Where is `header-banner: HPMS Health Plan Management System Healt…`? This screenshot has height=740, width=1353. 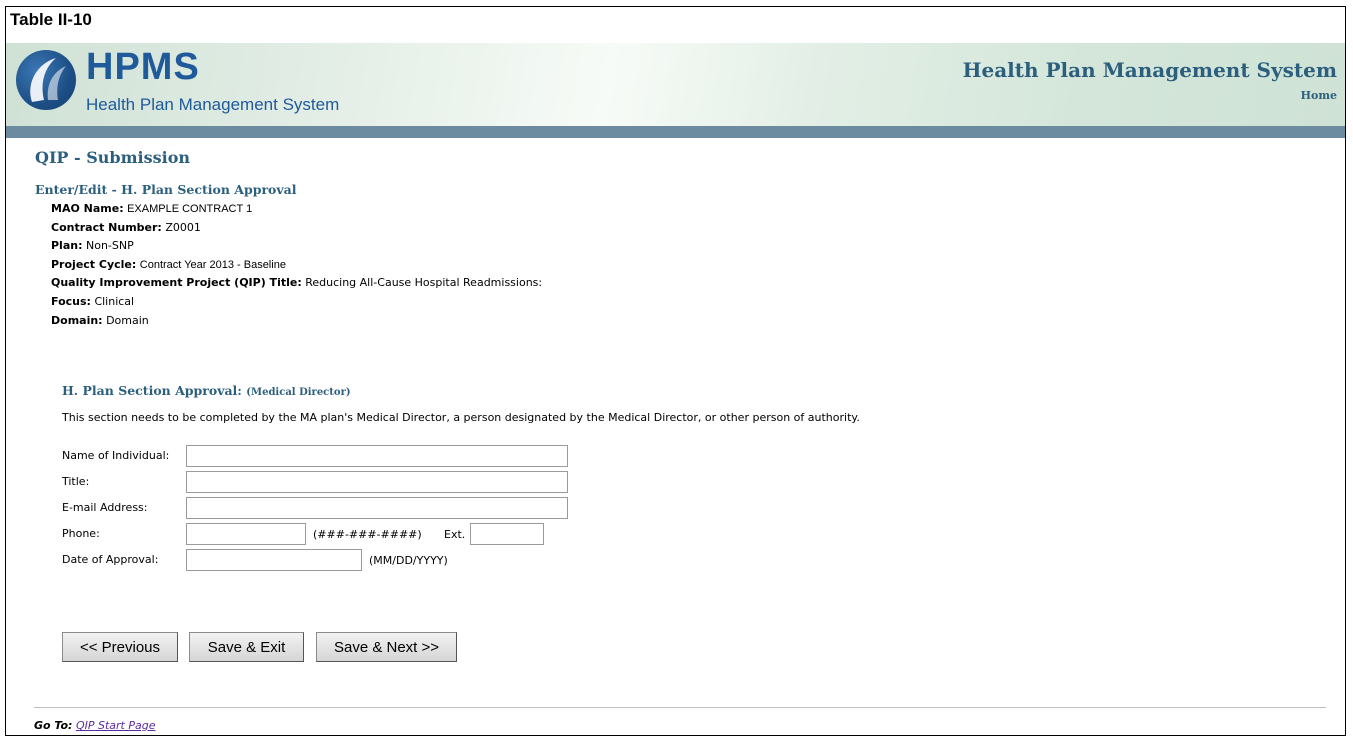 header-banner: HPMS Health Plan Management System Healt… is located at coordinates (675, 84).